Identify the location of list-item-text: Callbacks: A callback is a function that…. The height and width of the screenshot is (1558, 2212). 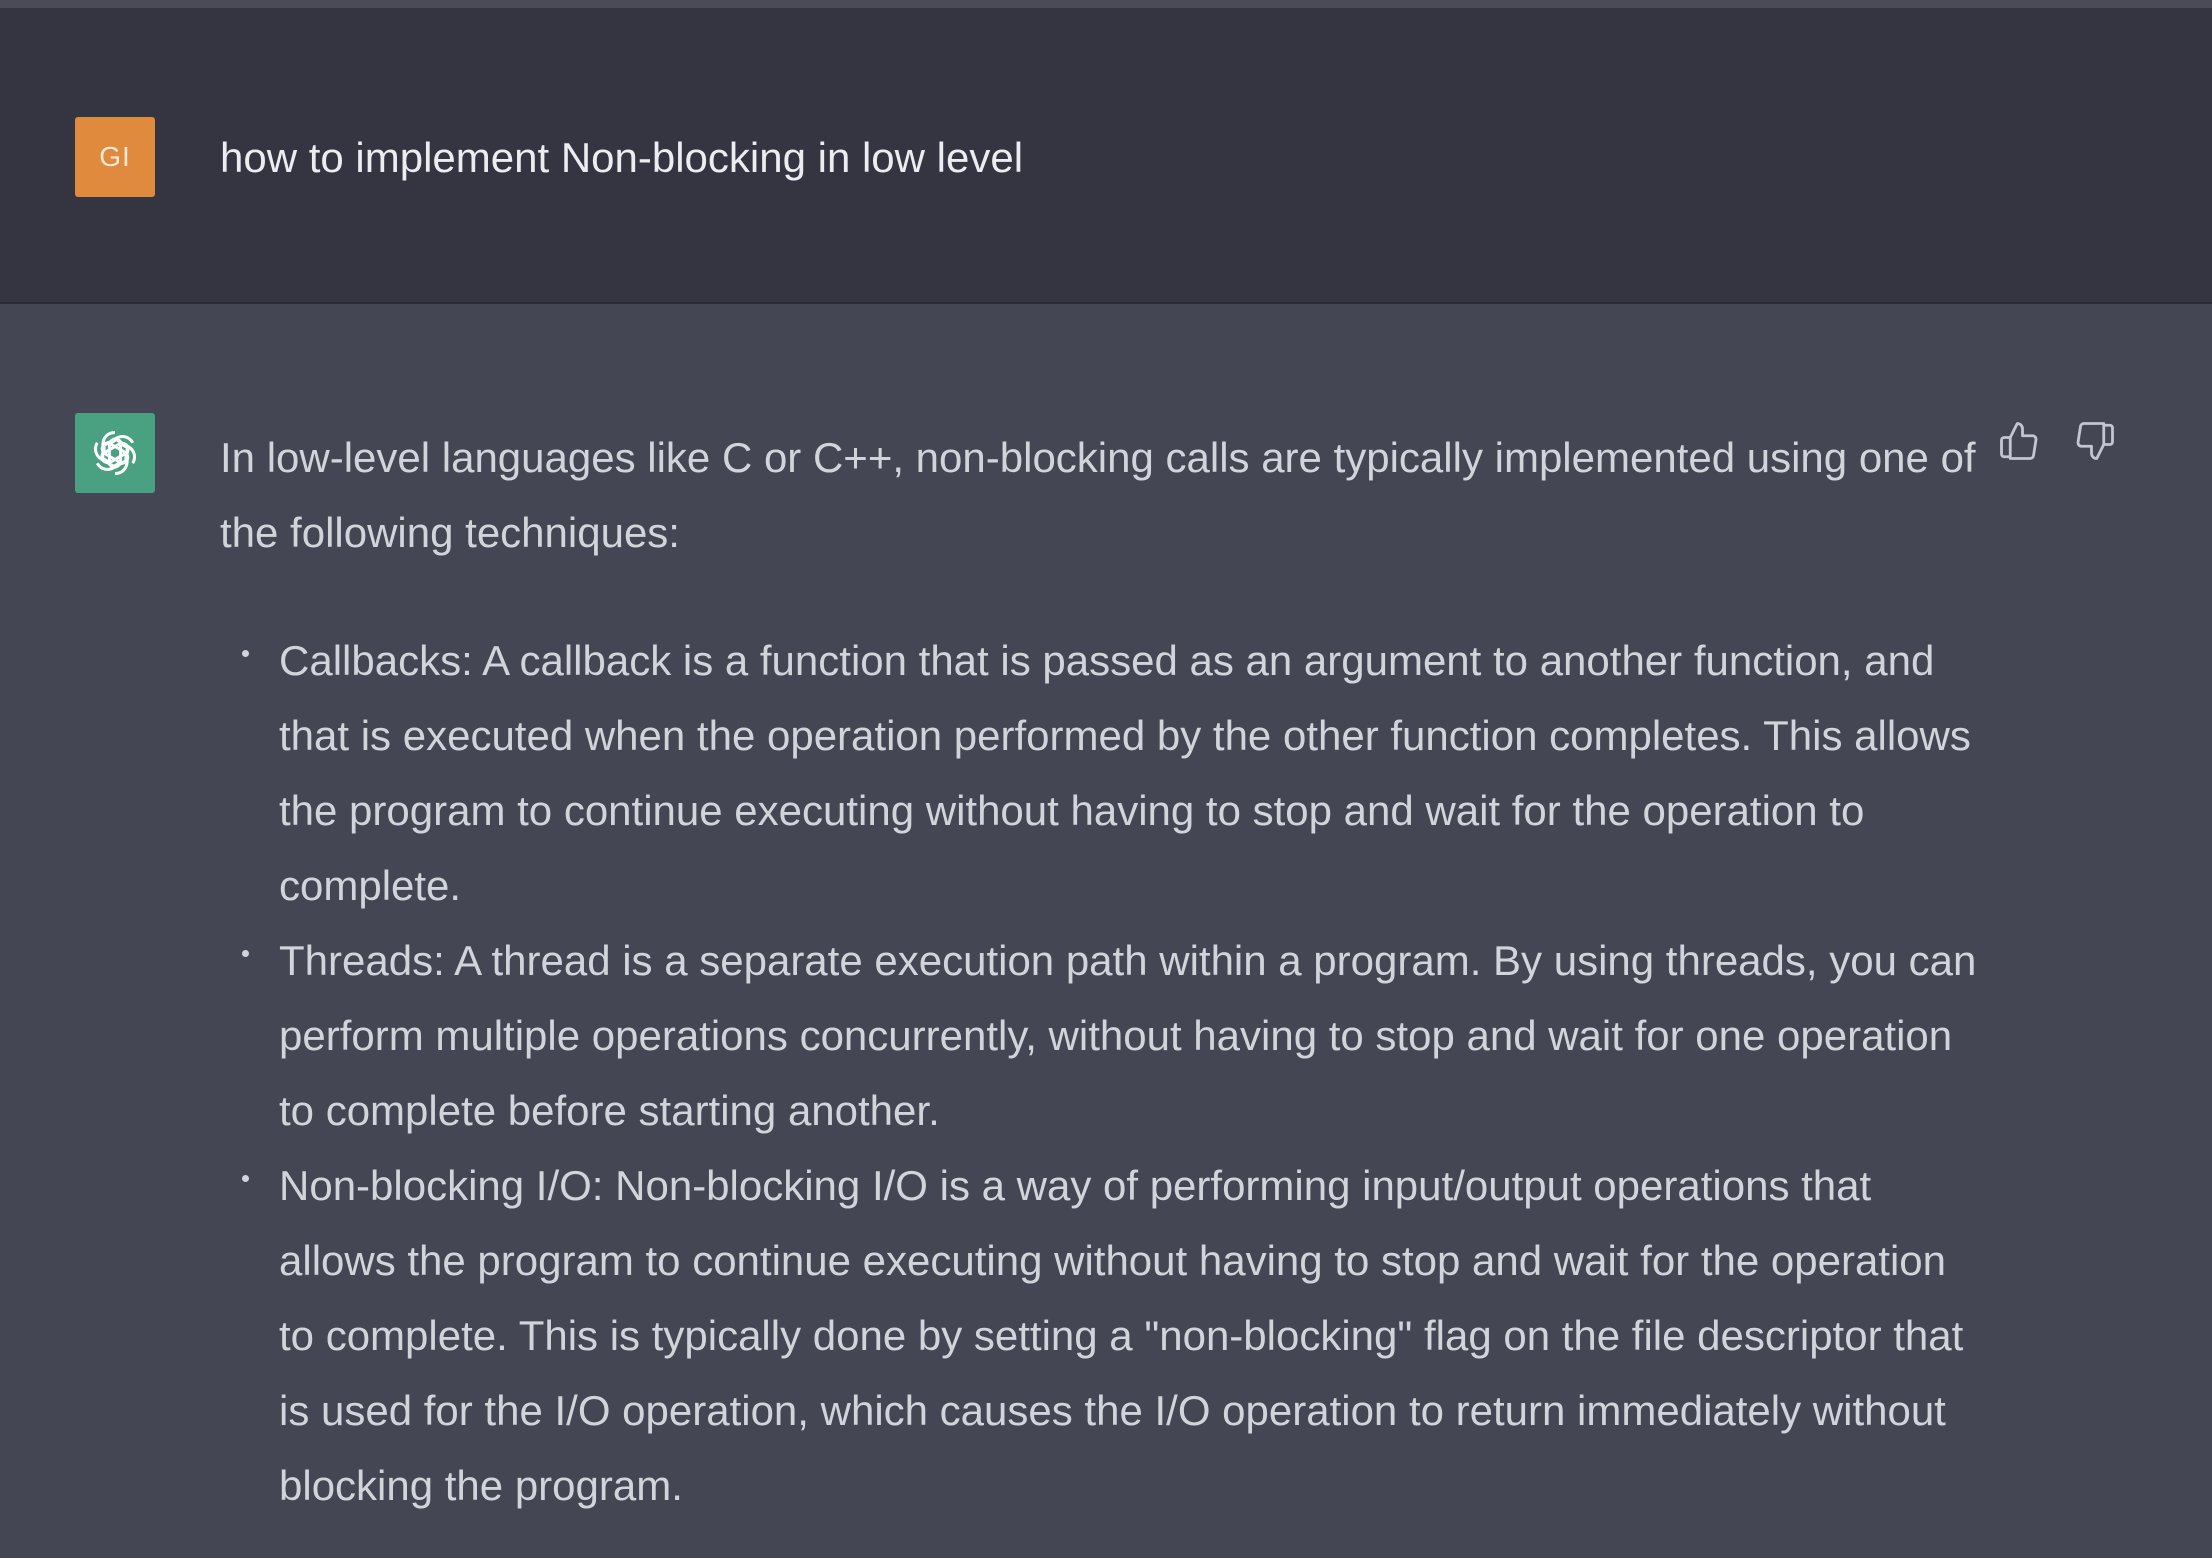
(1125, 773).